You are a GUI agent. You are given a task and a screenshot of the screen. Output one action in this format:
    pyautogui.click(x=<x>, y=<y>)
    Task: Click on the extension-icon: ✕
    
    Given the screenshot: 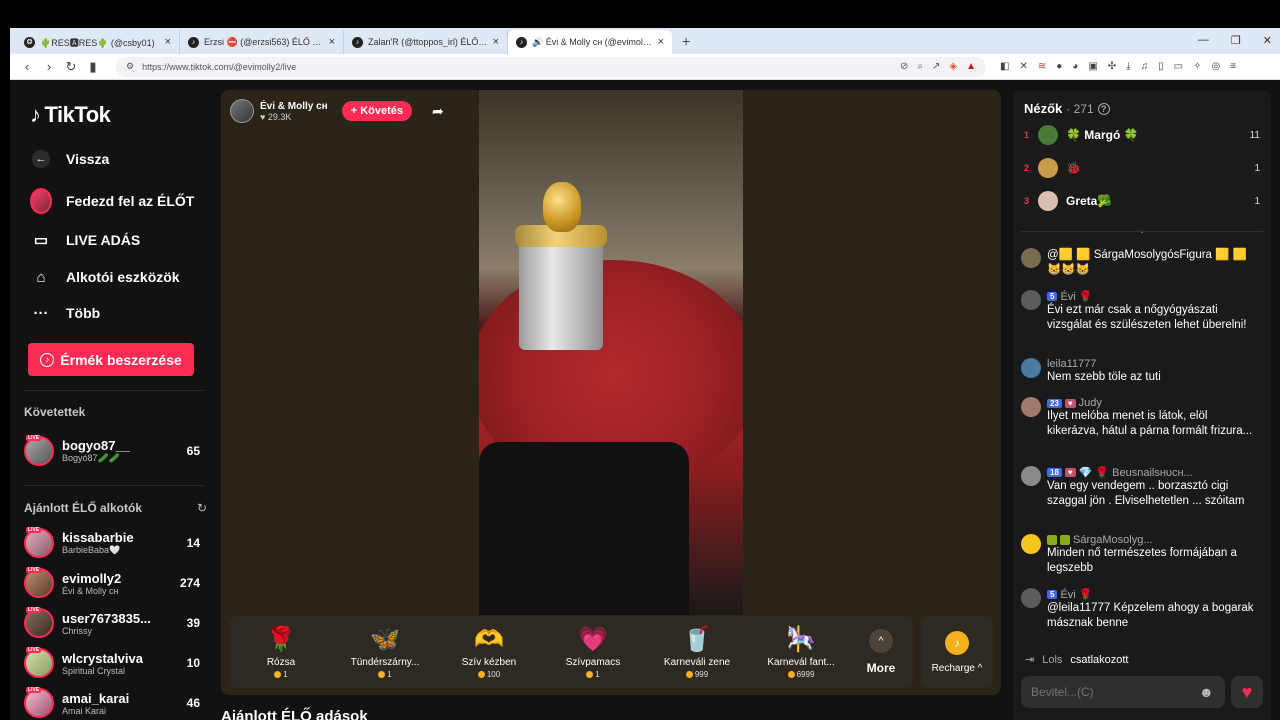 What is the action you would take?
    pyautogui.click(x=1023, y=66)
    